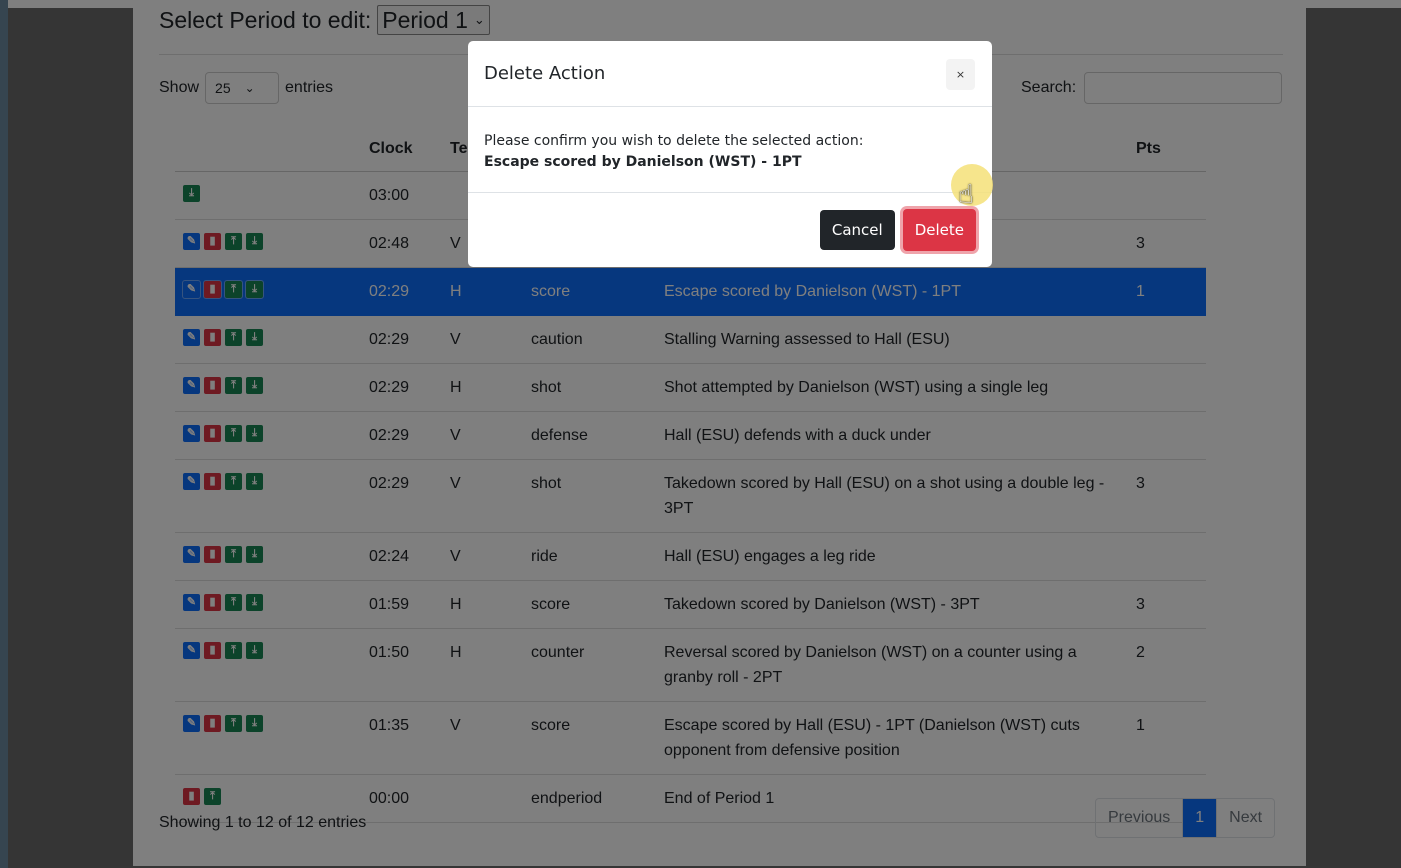  Describe the element at coordinates (939, 230) in the screenshot. I see `delete-button: Delete` at that location.